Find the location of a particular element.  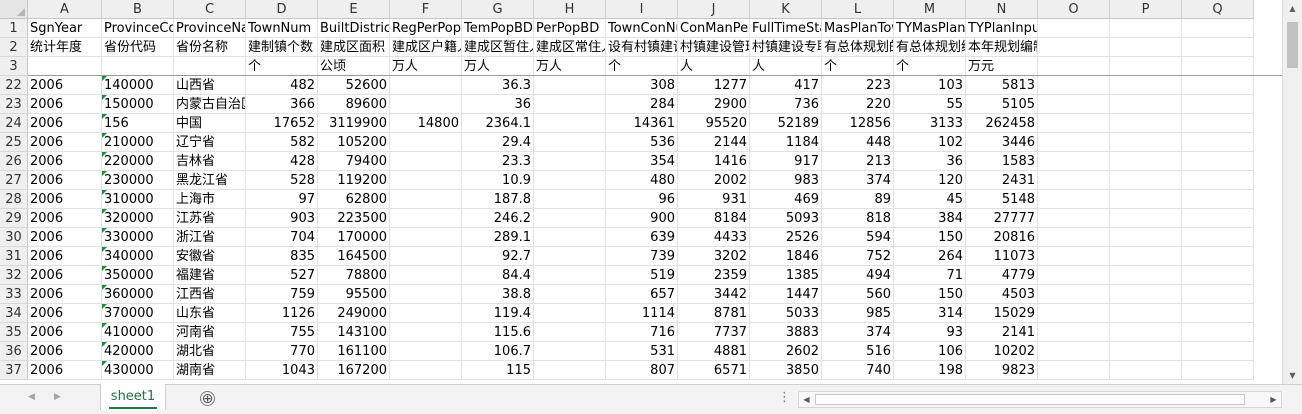

cell-j26: 1416 is located at coordinates (714, 161).